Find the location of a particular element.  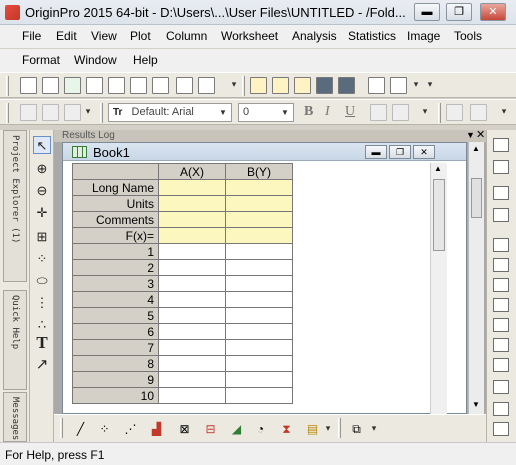

menu-help: Help is located at coordinates (145, 60).